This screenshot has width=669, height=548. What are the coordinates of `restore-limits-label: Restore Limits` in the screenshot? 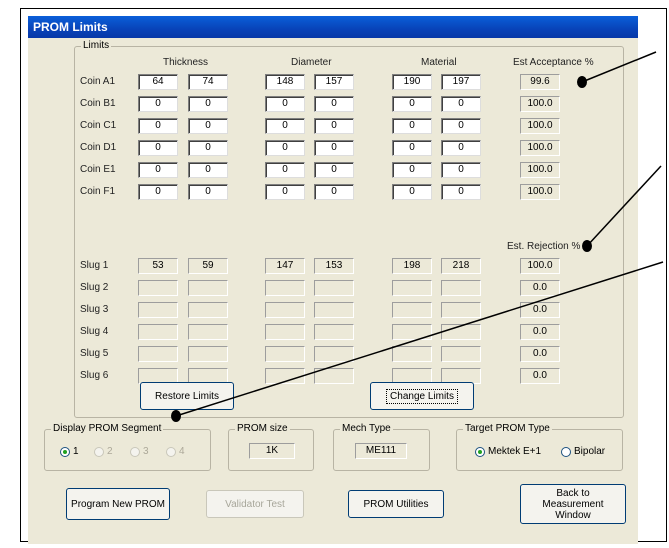 It's located at (187, 396).